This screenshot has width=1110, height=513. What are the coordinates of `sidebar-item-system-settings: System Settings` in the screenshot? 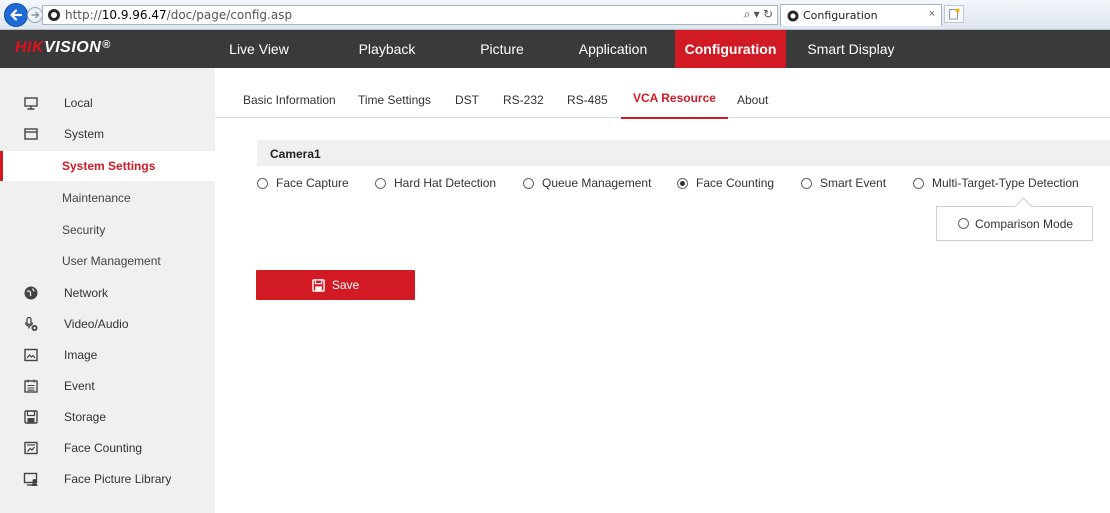 It's located at (107, 166).